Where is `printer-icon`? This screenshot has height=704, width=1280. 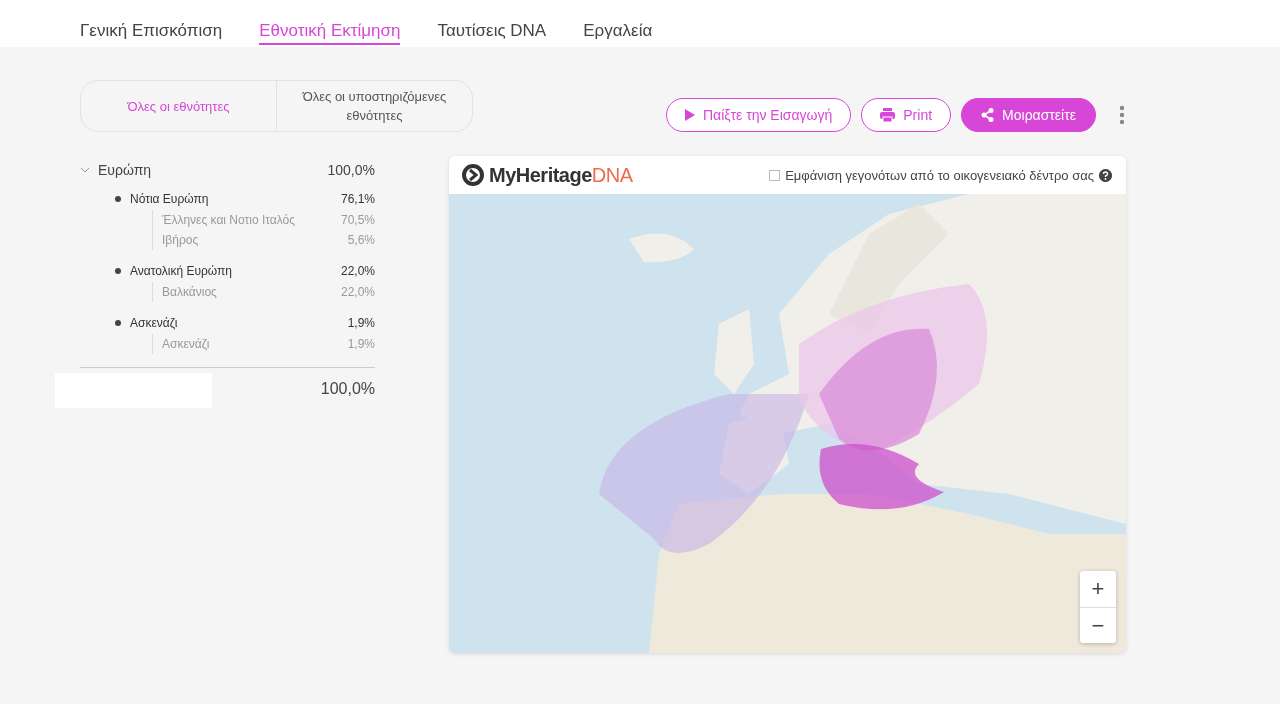
printer-icon is located at coordinates (888, 115).